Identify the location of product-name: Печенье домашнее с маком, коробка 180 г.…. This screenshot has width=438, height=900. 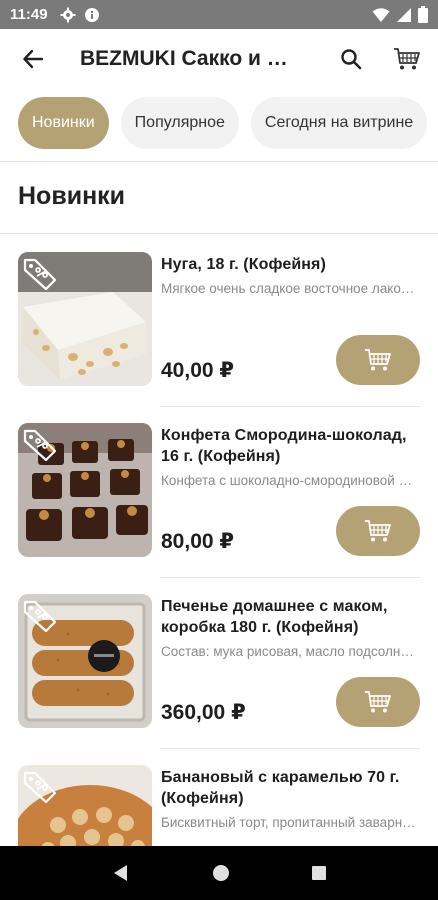
(274, 617).